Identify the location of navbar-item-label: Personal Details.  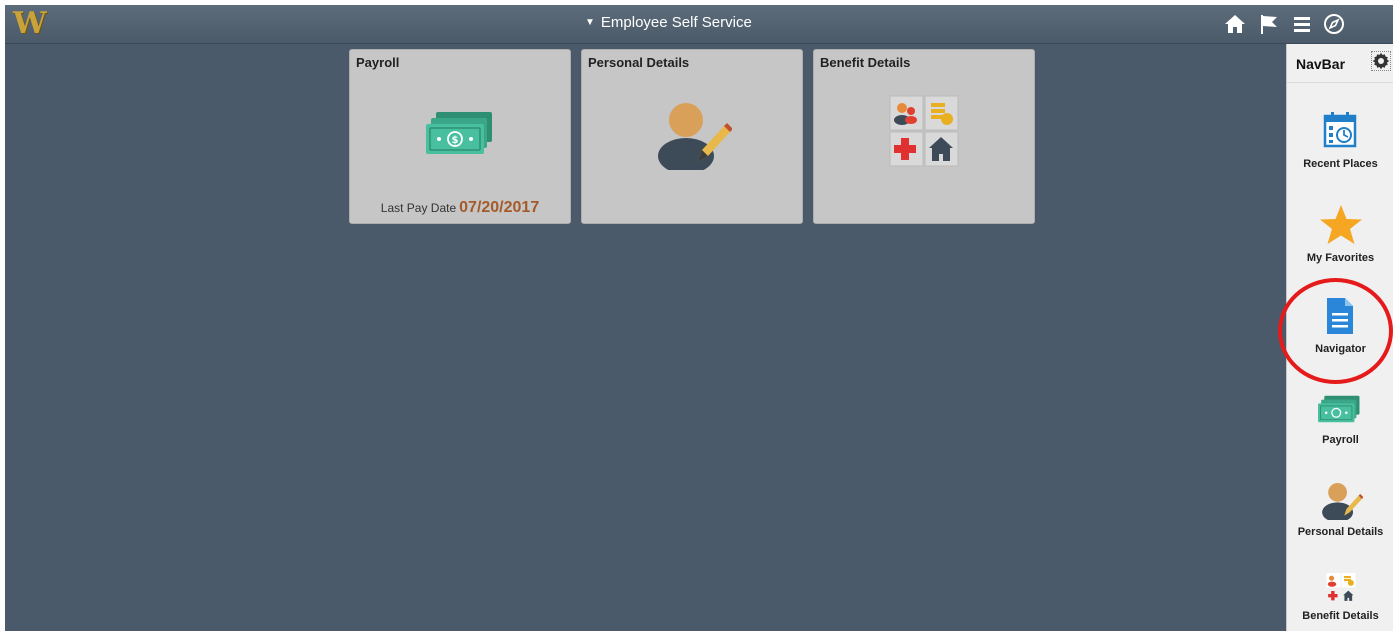
(1340, 532).